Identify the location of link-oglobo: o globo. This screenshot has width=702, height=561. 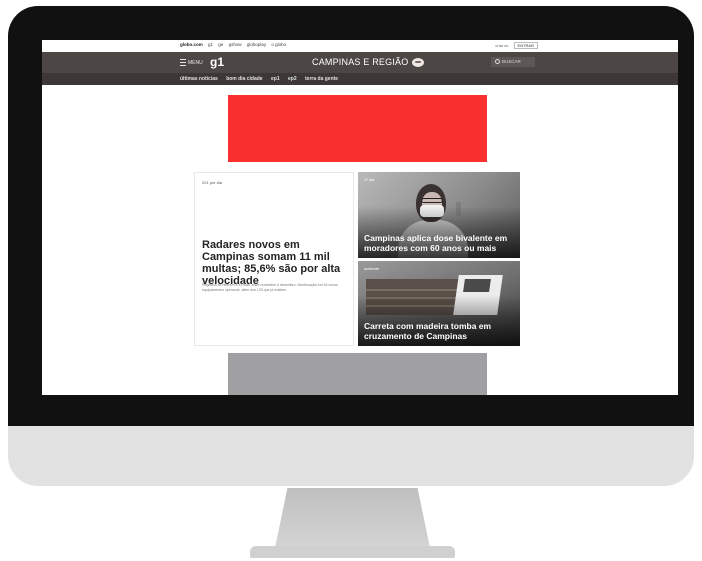
(278, 44).